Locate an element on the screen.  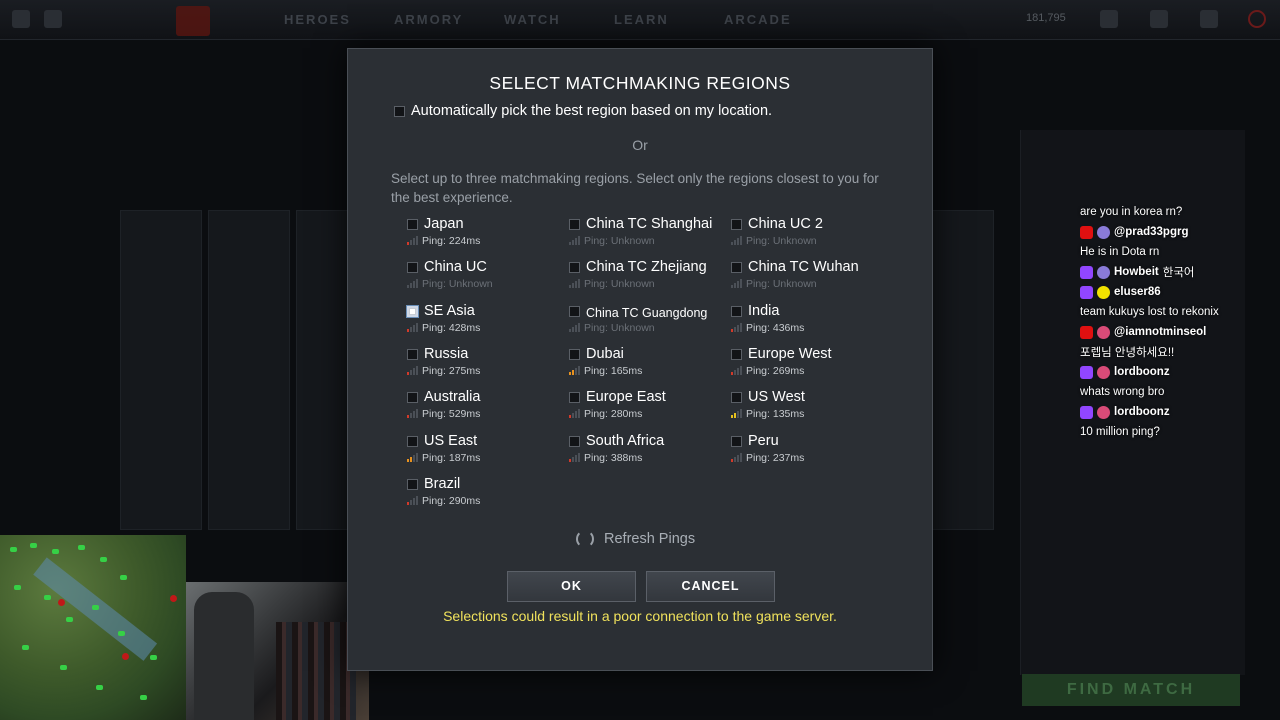
menu-icon is located at coordinates (21, 19).